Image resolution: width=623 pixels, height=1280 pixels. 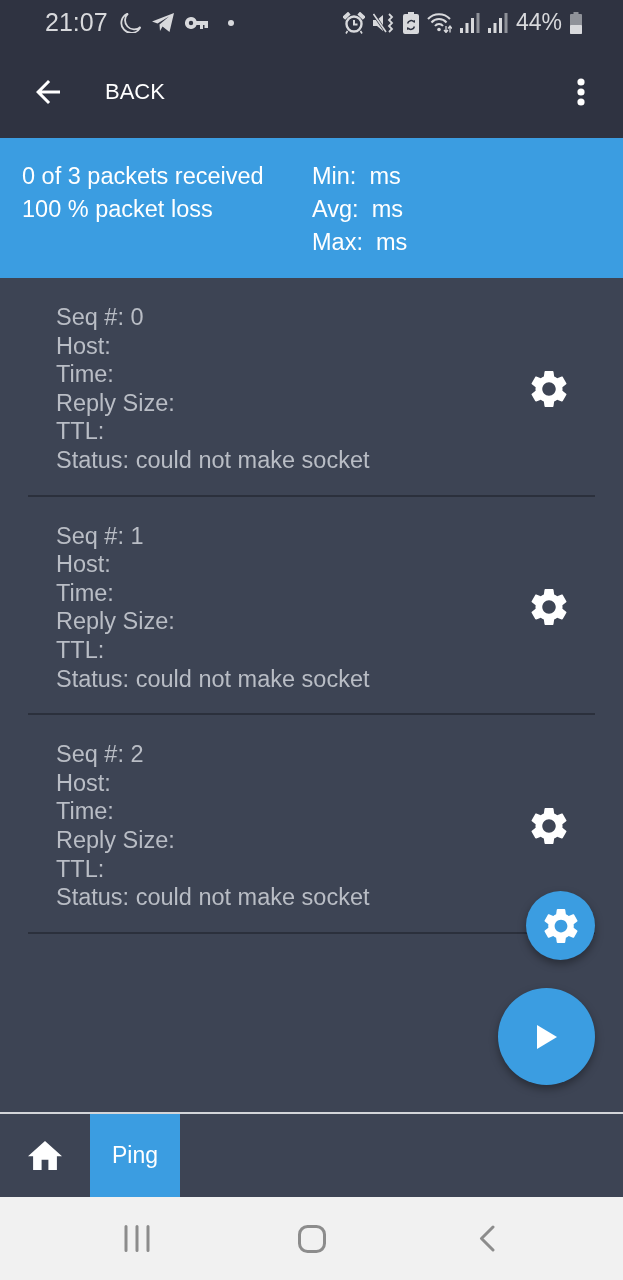 What do you see at coordinates (538, 22) in the screenshot?
I see `battery-percent-text: 44%` at bounding box center [538, 22].